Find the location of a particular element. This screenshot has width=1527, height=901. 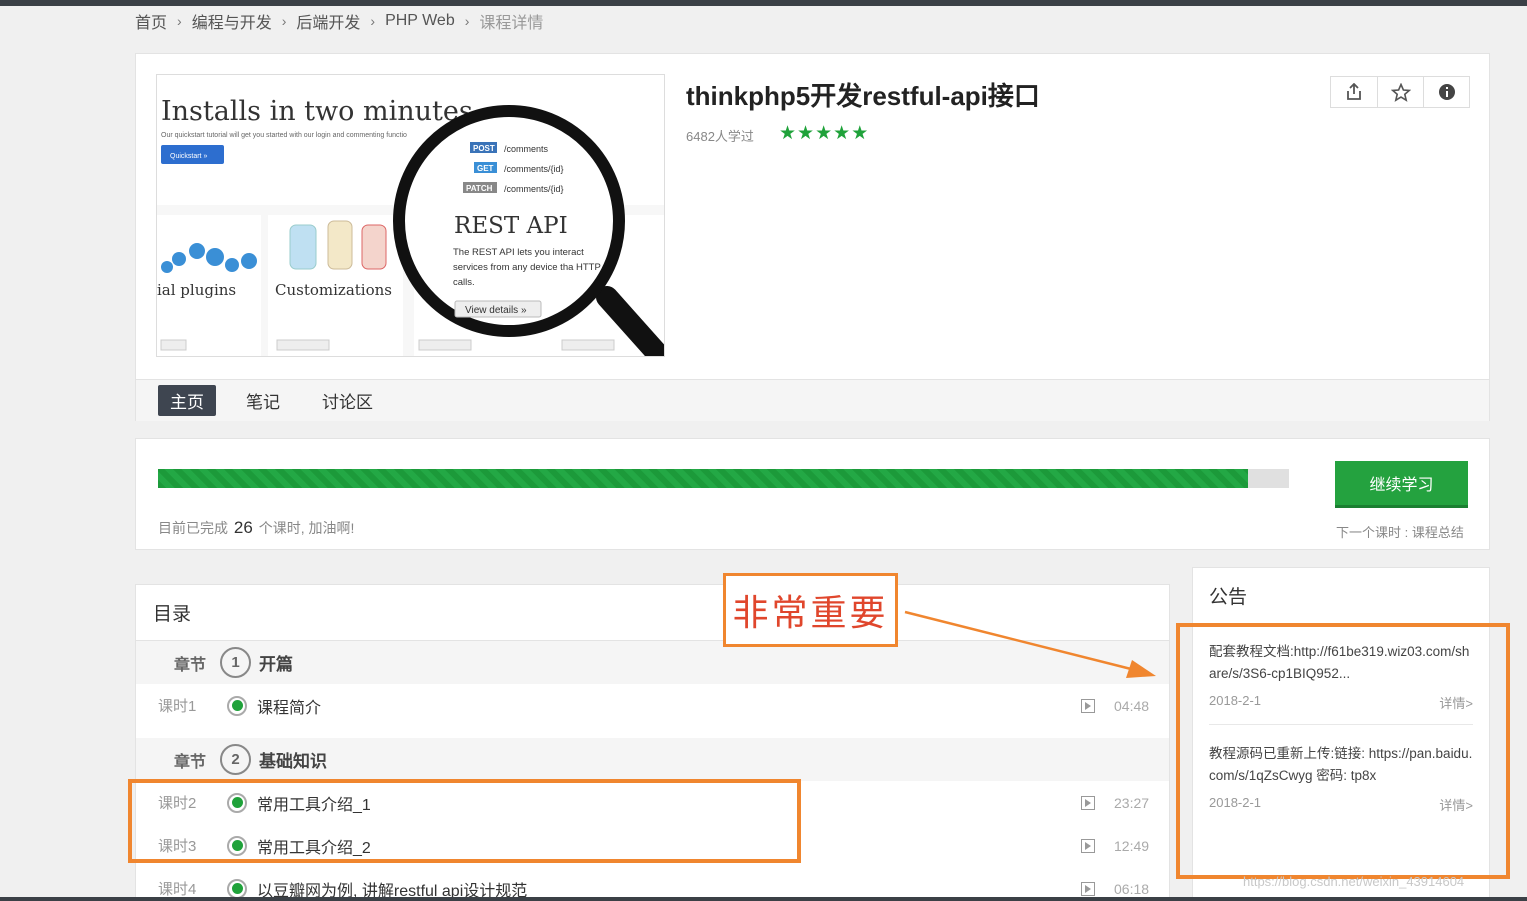

annotation-box-notice is located at coordinates (1343, 751).